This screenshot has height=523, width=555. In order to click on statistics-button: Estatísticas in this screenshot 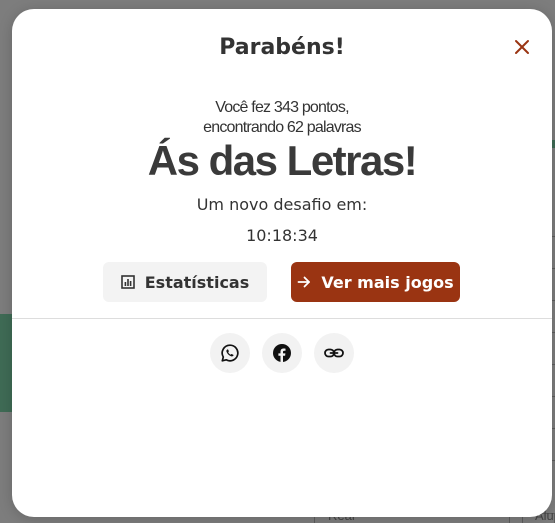, I will do `click(185, 282)`.